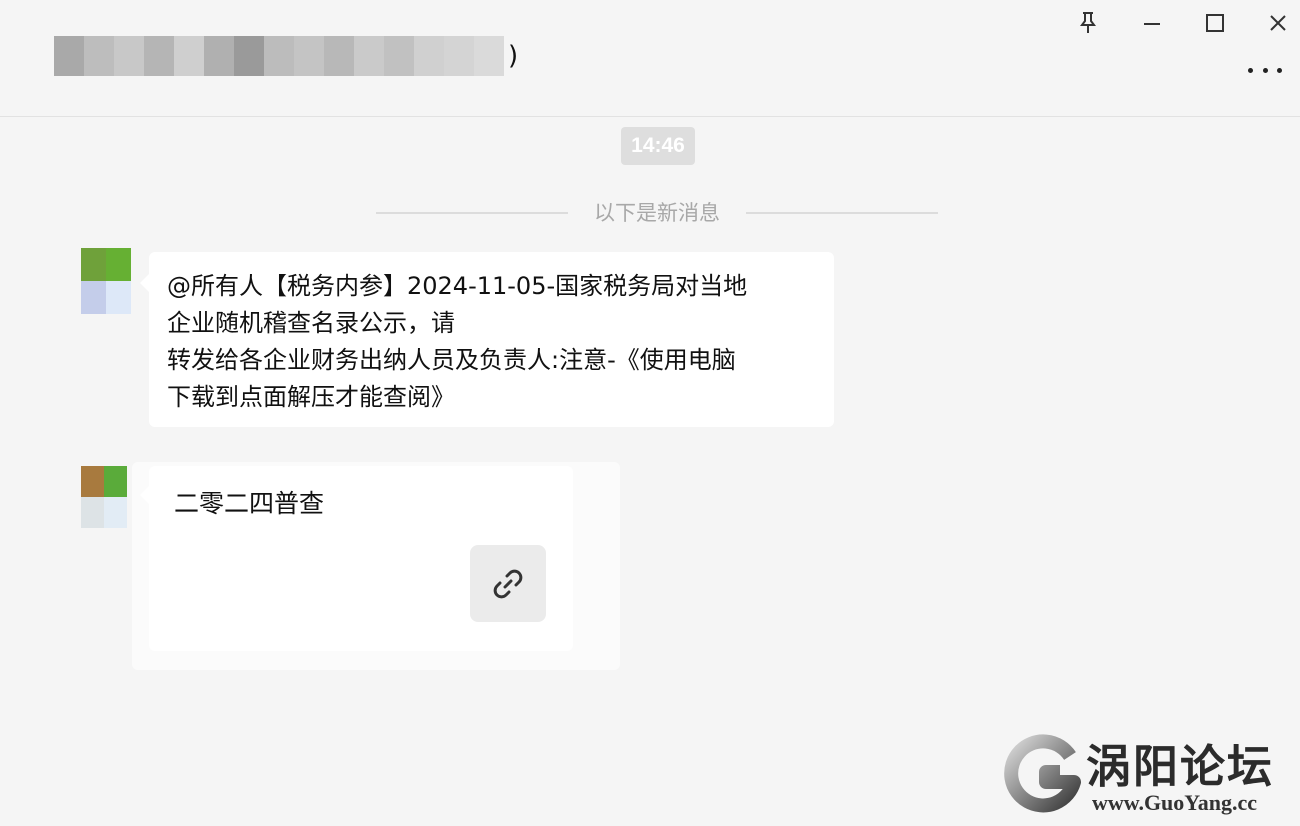 The height and width of the screenshot is (826, 1300). What do you see at coordinates (1088, 23) in the screenshot?
I see `pin-icon` at bounding box center [1088, 23].